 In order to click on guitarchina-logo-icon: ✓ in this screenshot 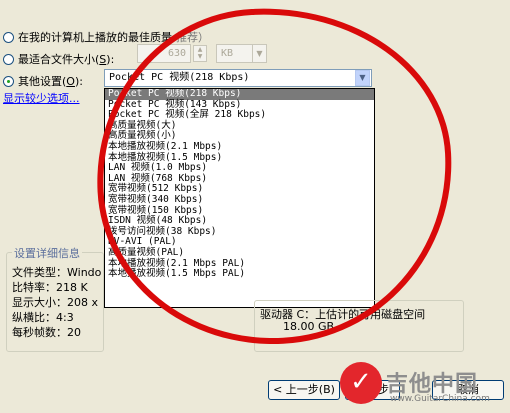, I will do `click(361, 383)`.